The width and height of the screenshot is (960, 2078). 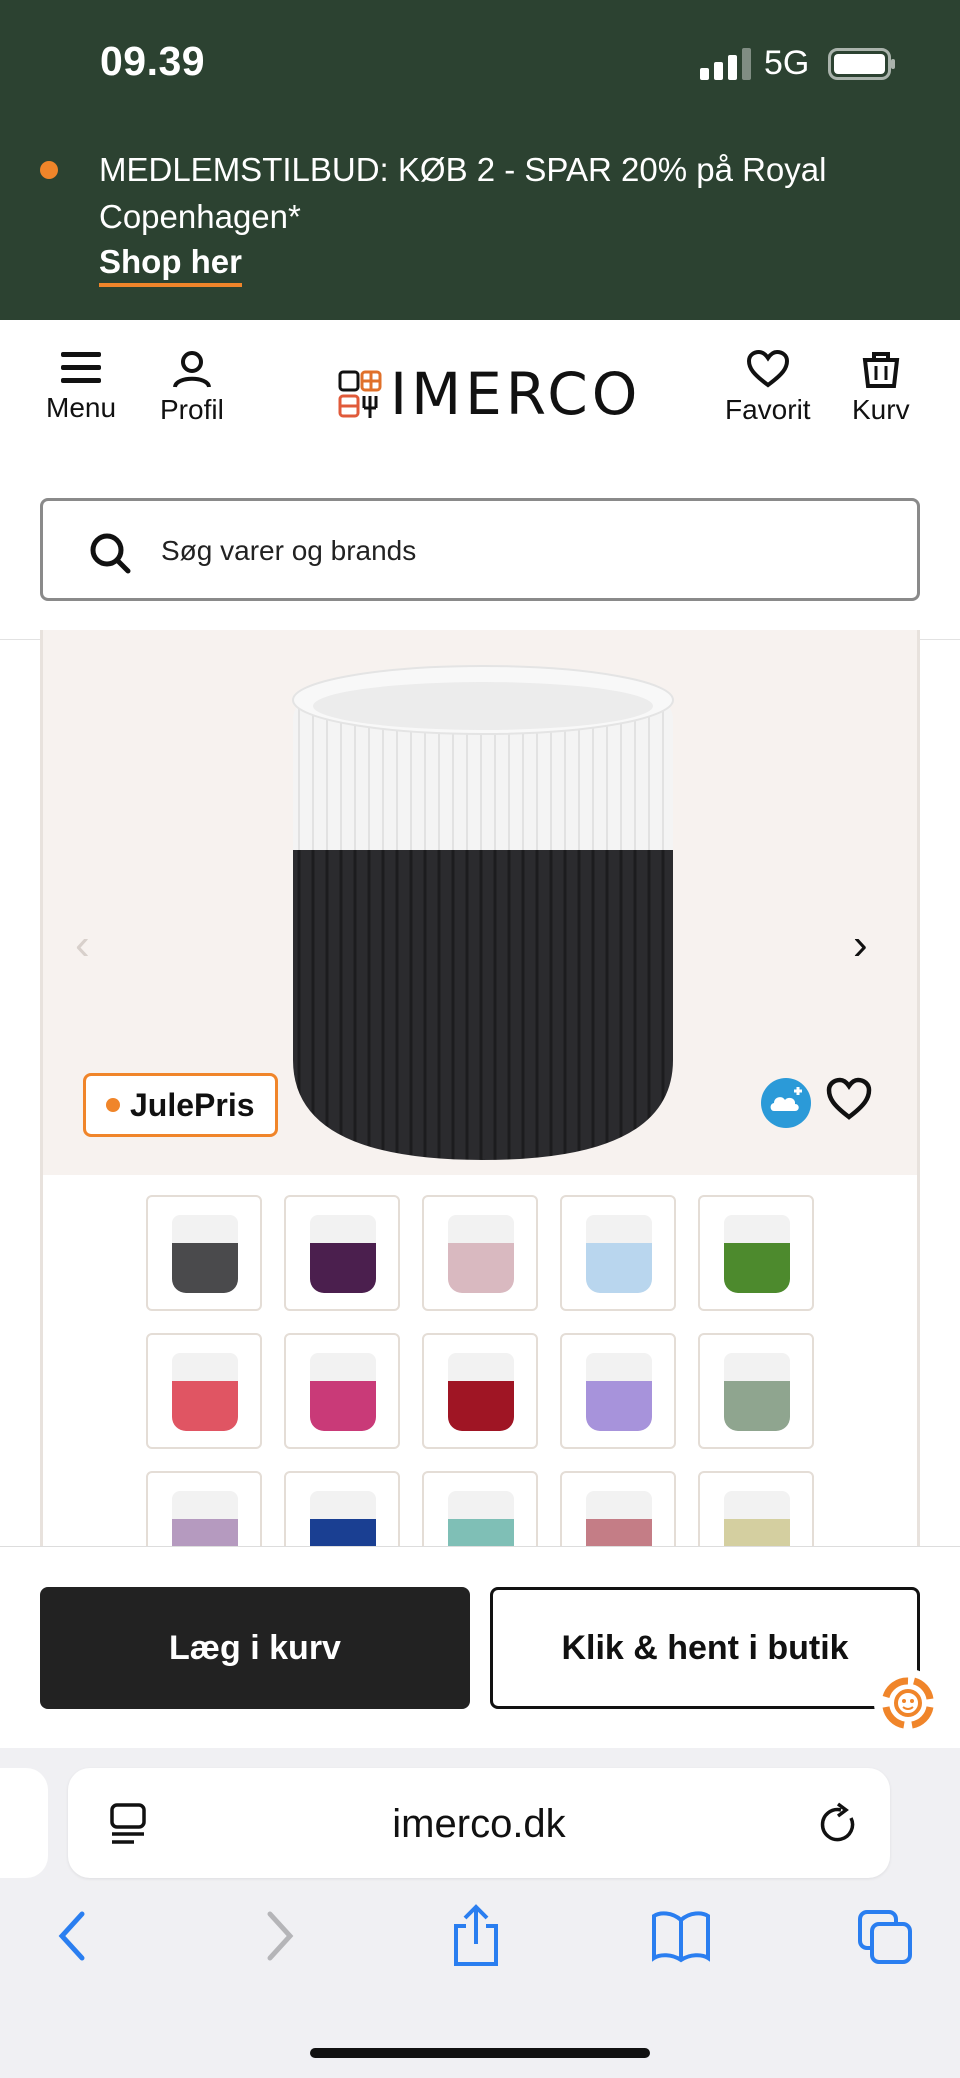 What do you see at coordinates (881, 370) in the screenshot?
I see `basket-icon` at bounding box center [881, 370].